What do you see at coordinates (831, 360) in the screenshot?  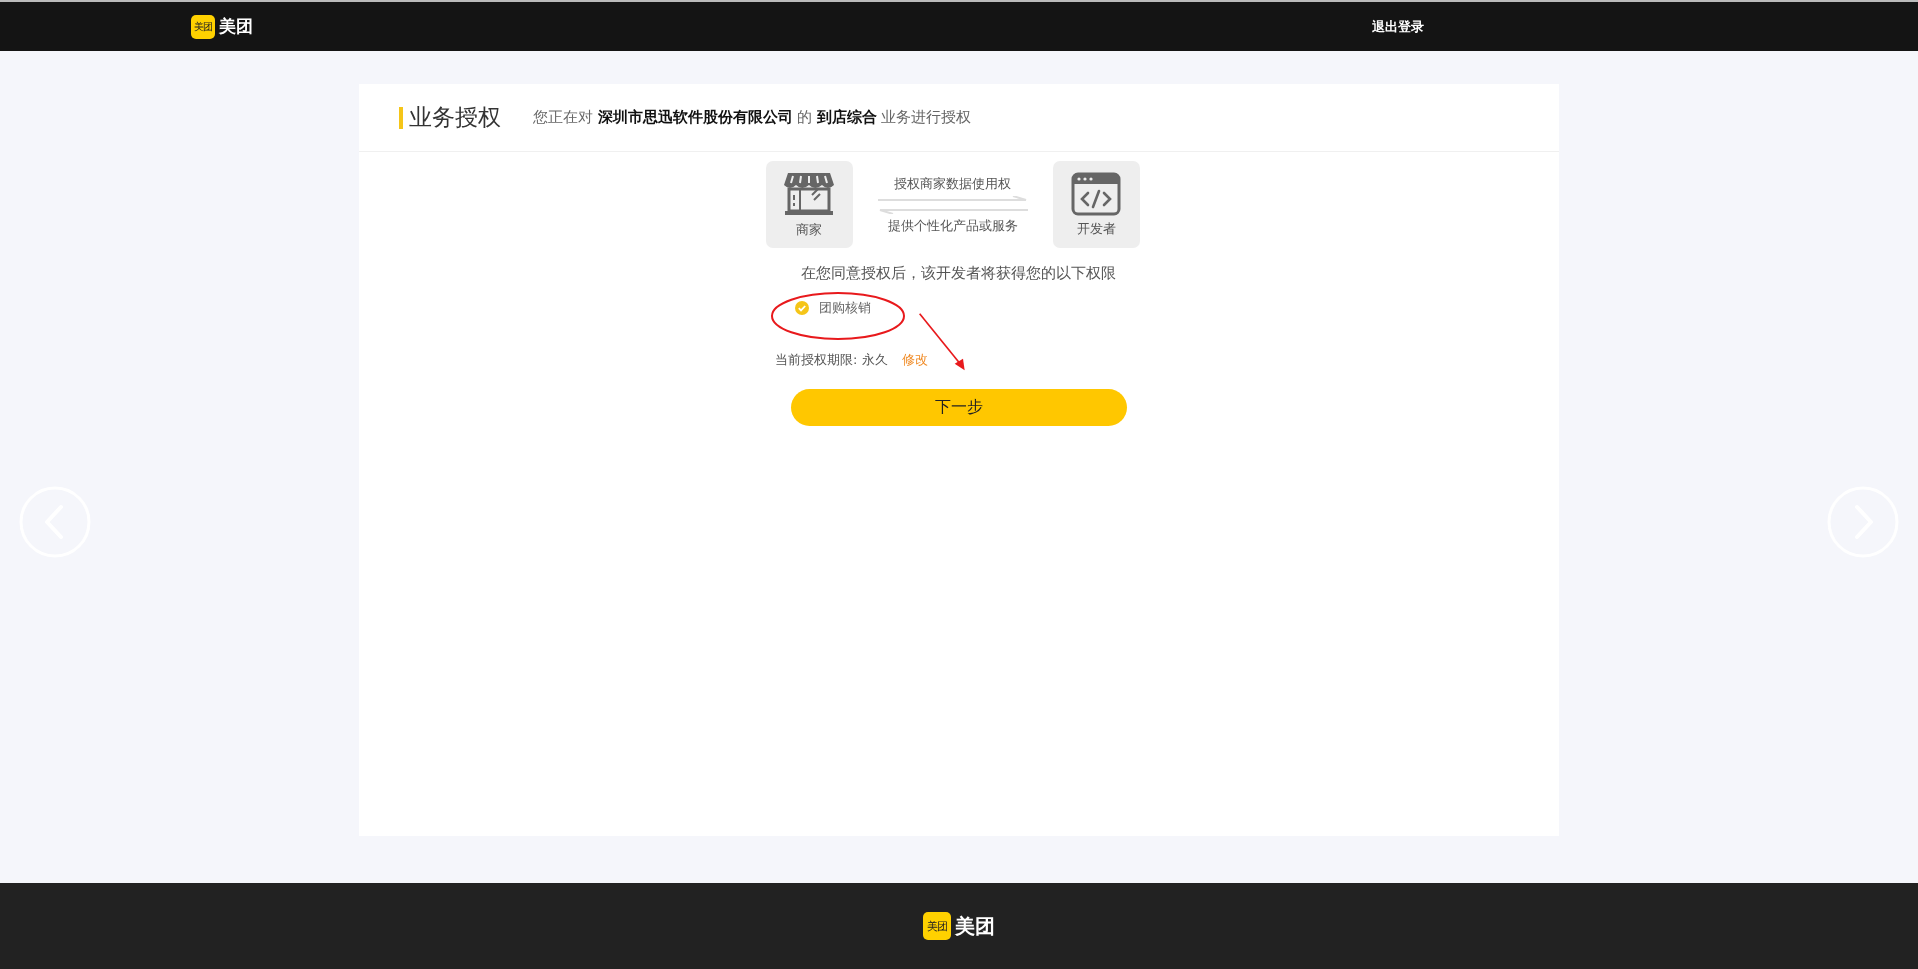 I see `authorization-term: 当前授权期限: 永久` at bounding box center [831, 360].